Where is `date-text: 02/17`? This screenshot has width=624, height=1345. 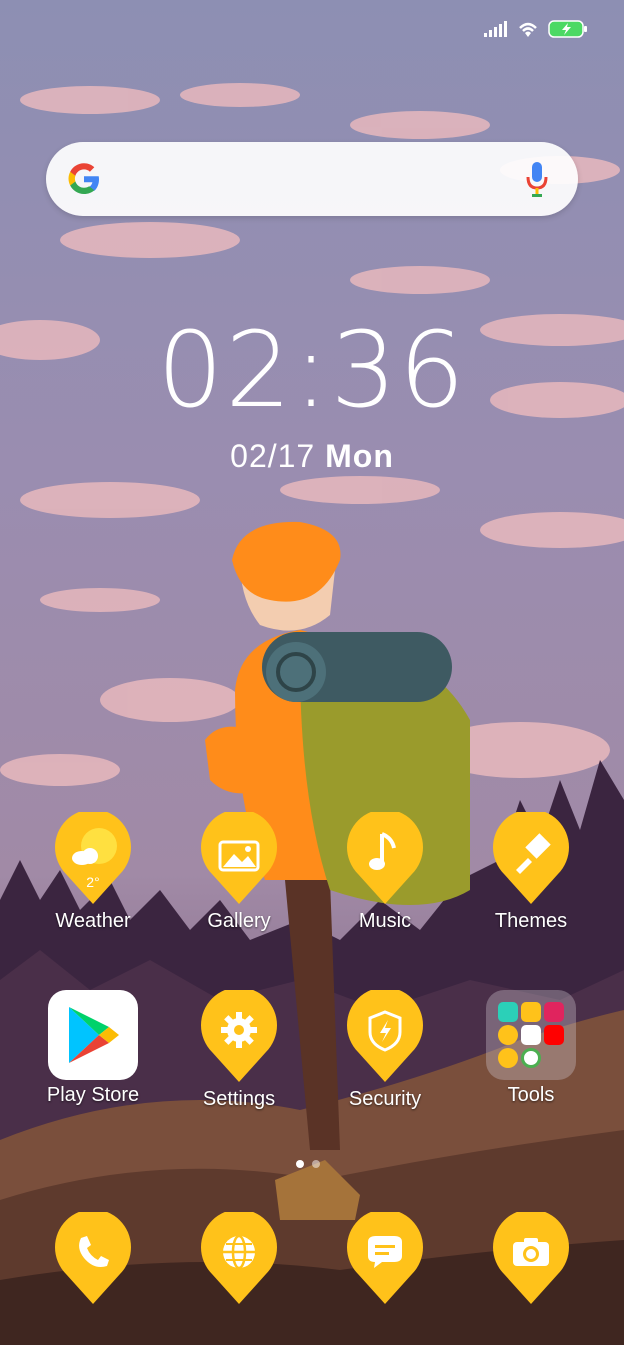 date-text: 02/17 is located at coordinates (273, 456).